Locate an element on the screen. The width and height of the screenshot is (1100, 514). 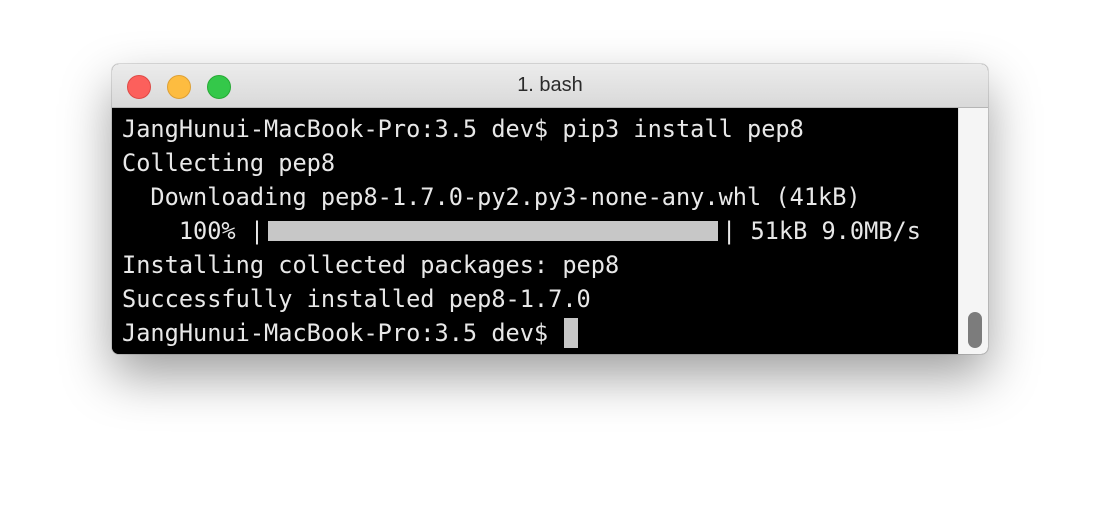
shell-prompt: JangHunui-MacBook-Pro:3.5 dev$ is located at coordinates (342, 333).